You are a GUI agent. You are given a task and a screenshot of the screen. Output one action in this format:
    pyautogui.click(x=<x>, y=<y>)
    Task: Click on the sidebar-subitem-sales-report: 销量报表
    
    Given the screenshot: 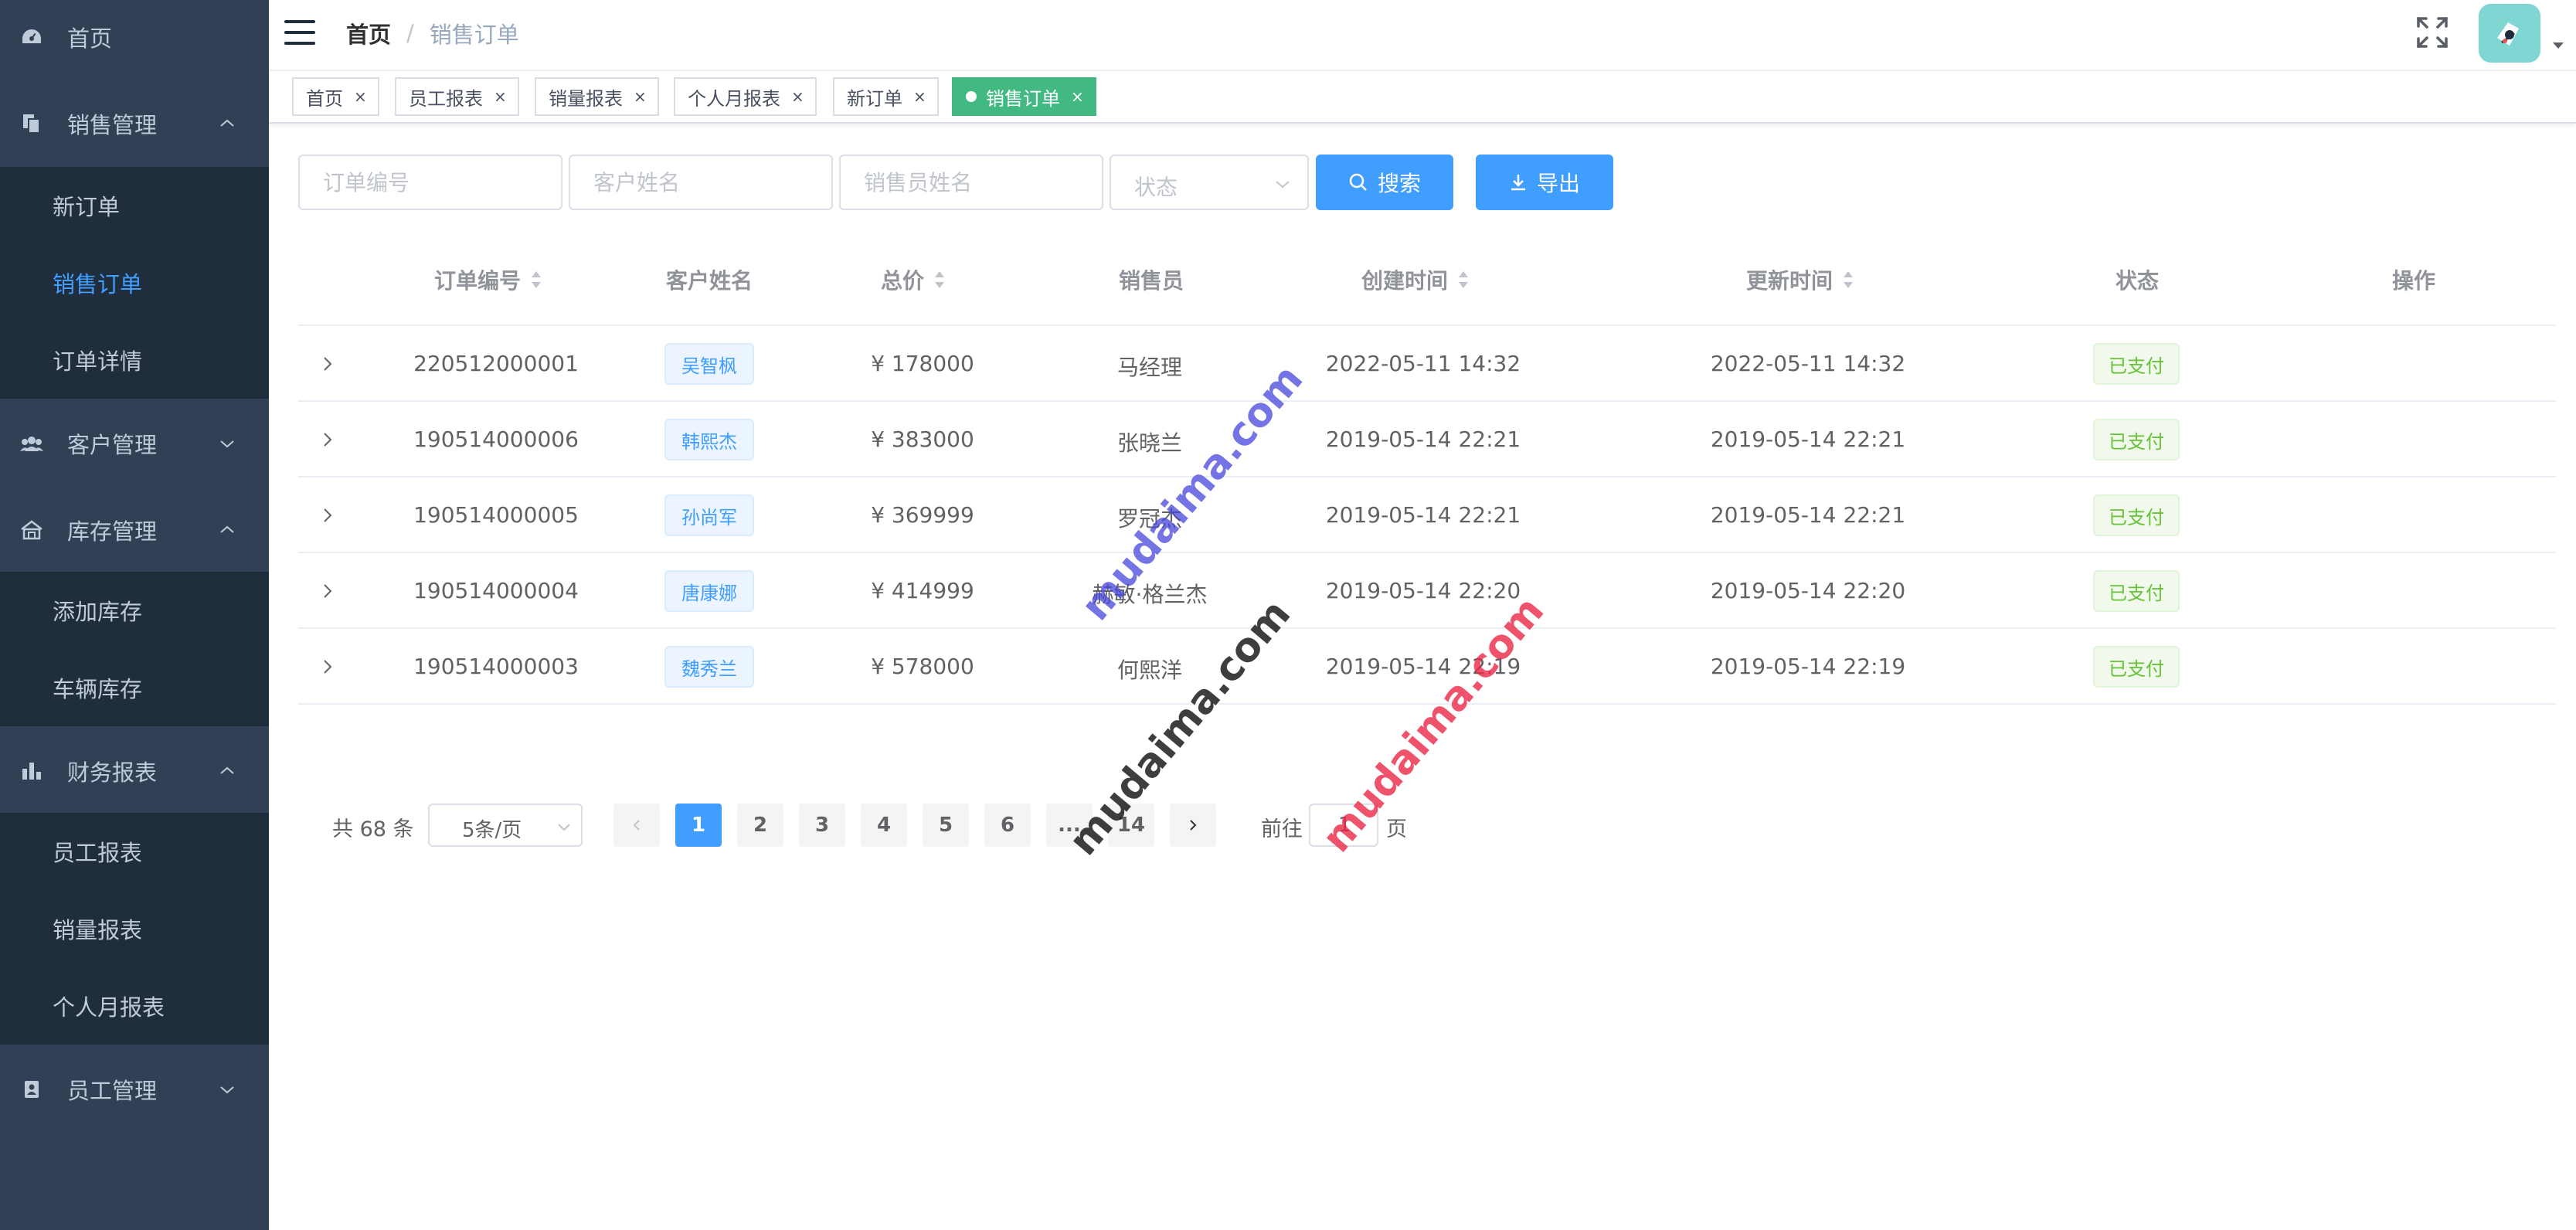 What is the action you would take?
    pyautogui.click(x=134, y=928)
    